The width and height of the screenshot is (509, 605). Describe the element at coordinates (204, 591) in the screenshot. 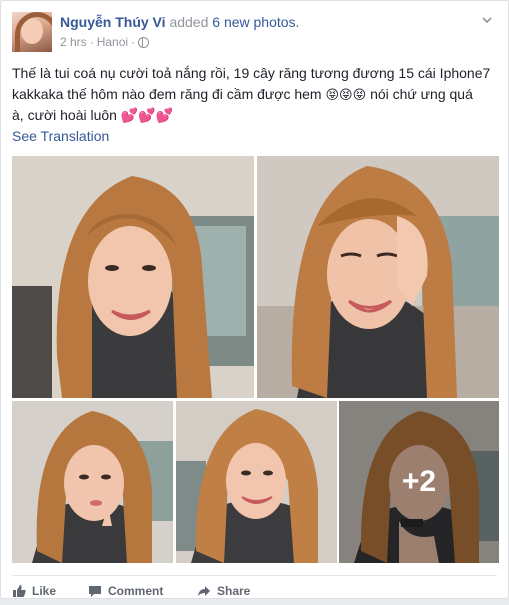

I see `share-arrow-icon` at that location.